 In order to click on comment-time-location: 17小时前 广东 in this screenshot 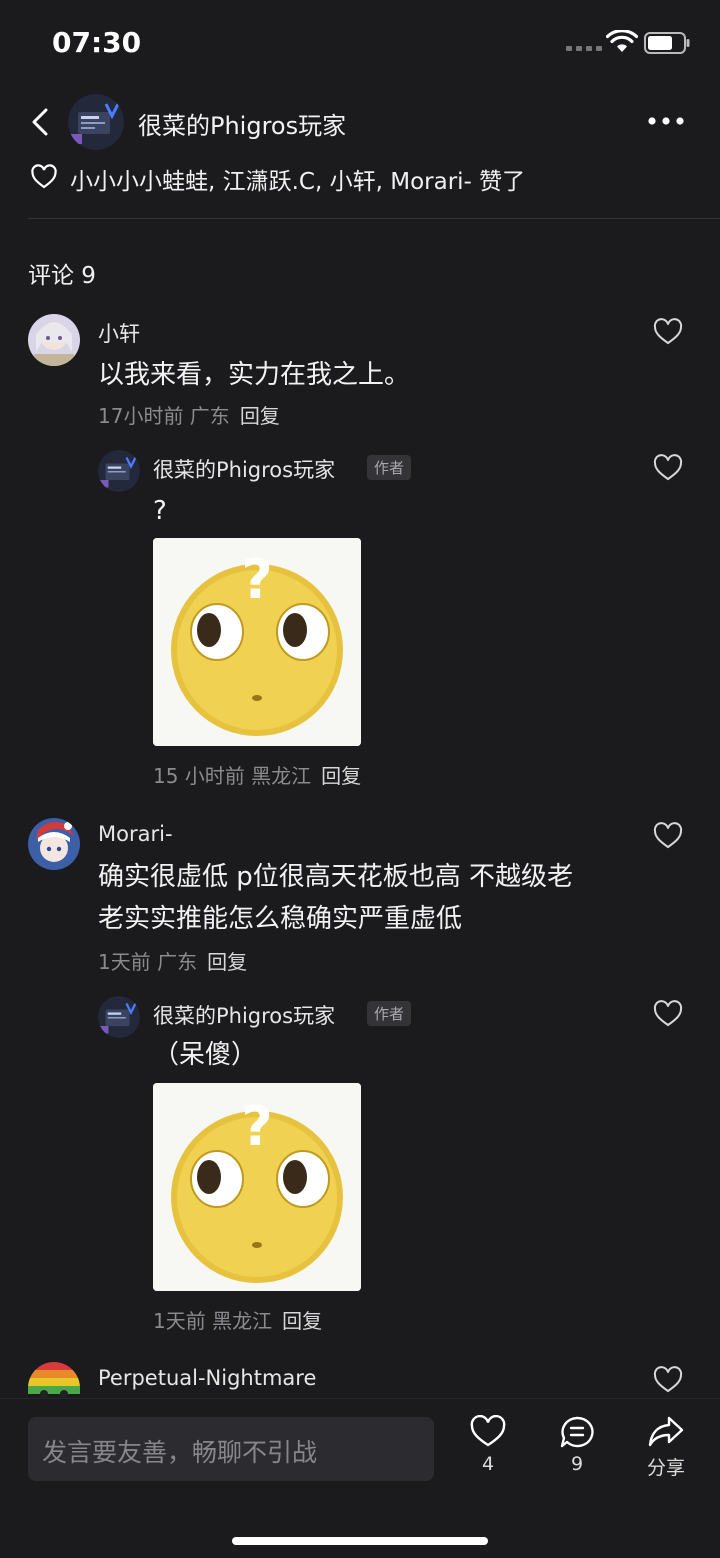, I will do `click(164, 416)`.